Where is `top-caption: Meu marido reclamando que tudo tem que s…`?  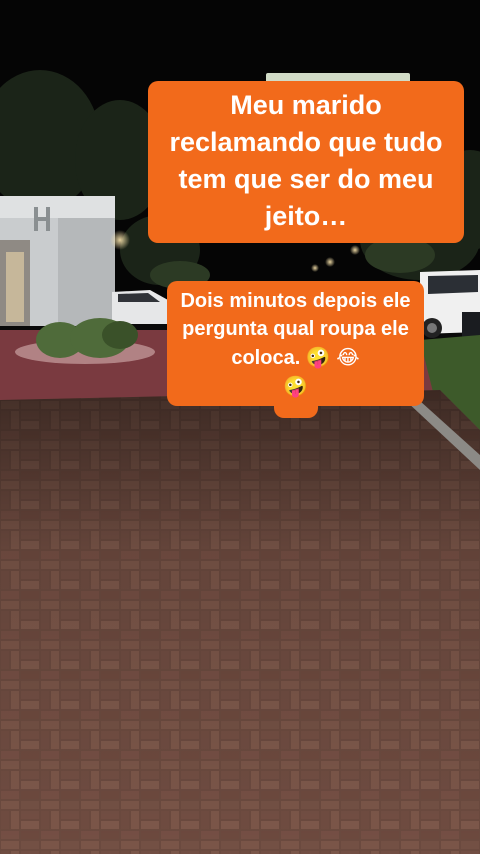 top-caption: Meu marido reclamando que tudo tem que s… is located at coordinates (306, 162).